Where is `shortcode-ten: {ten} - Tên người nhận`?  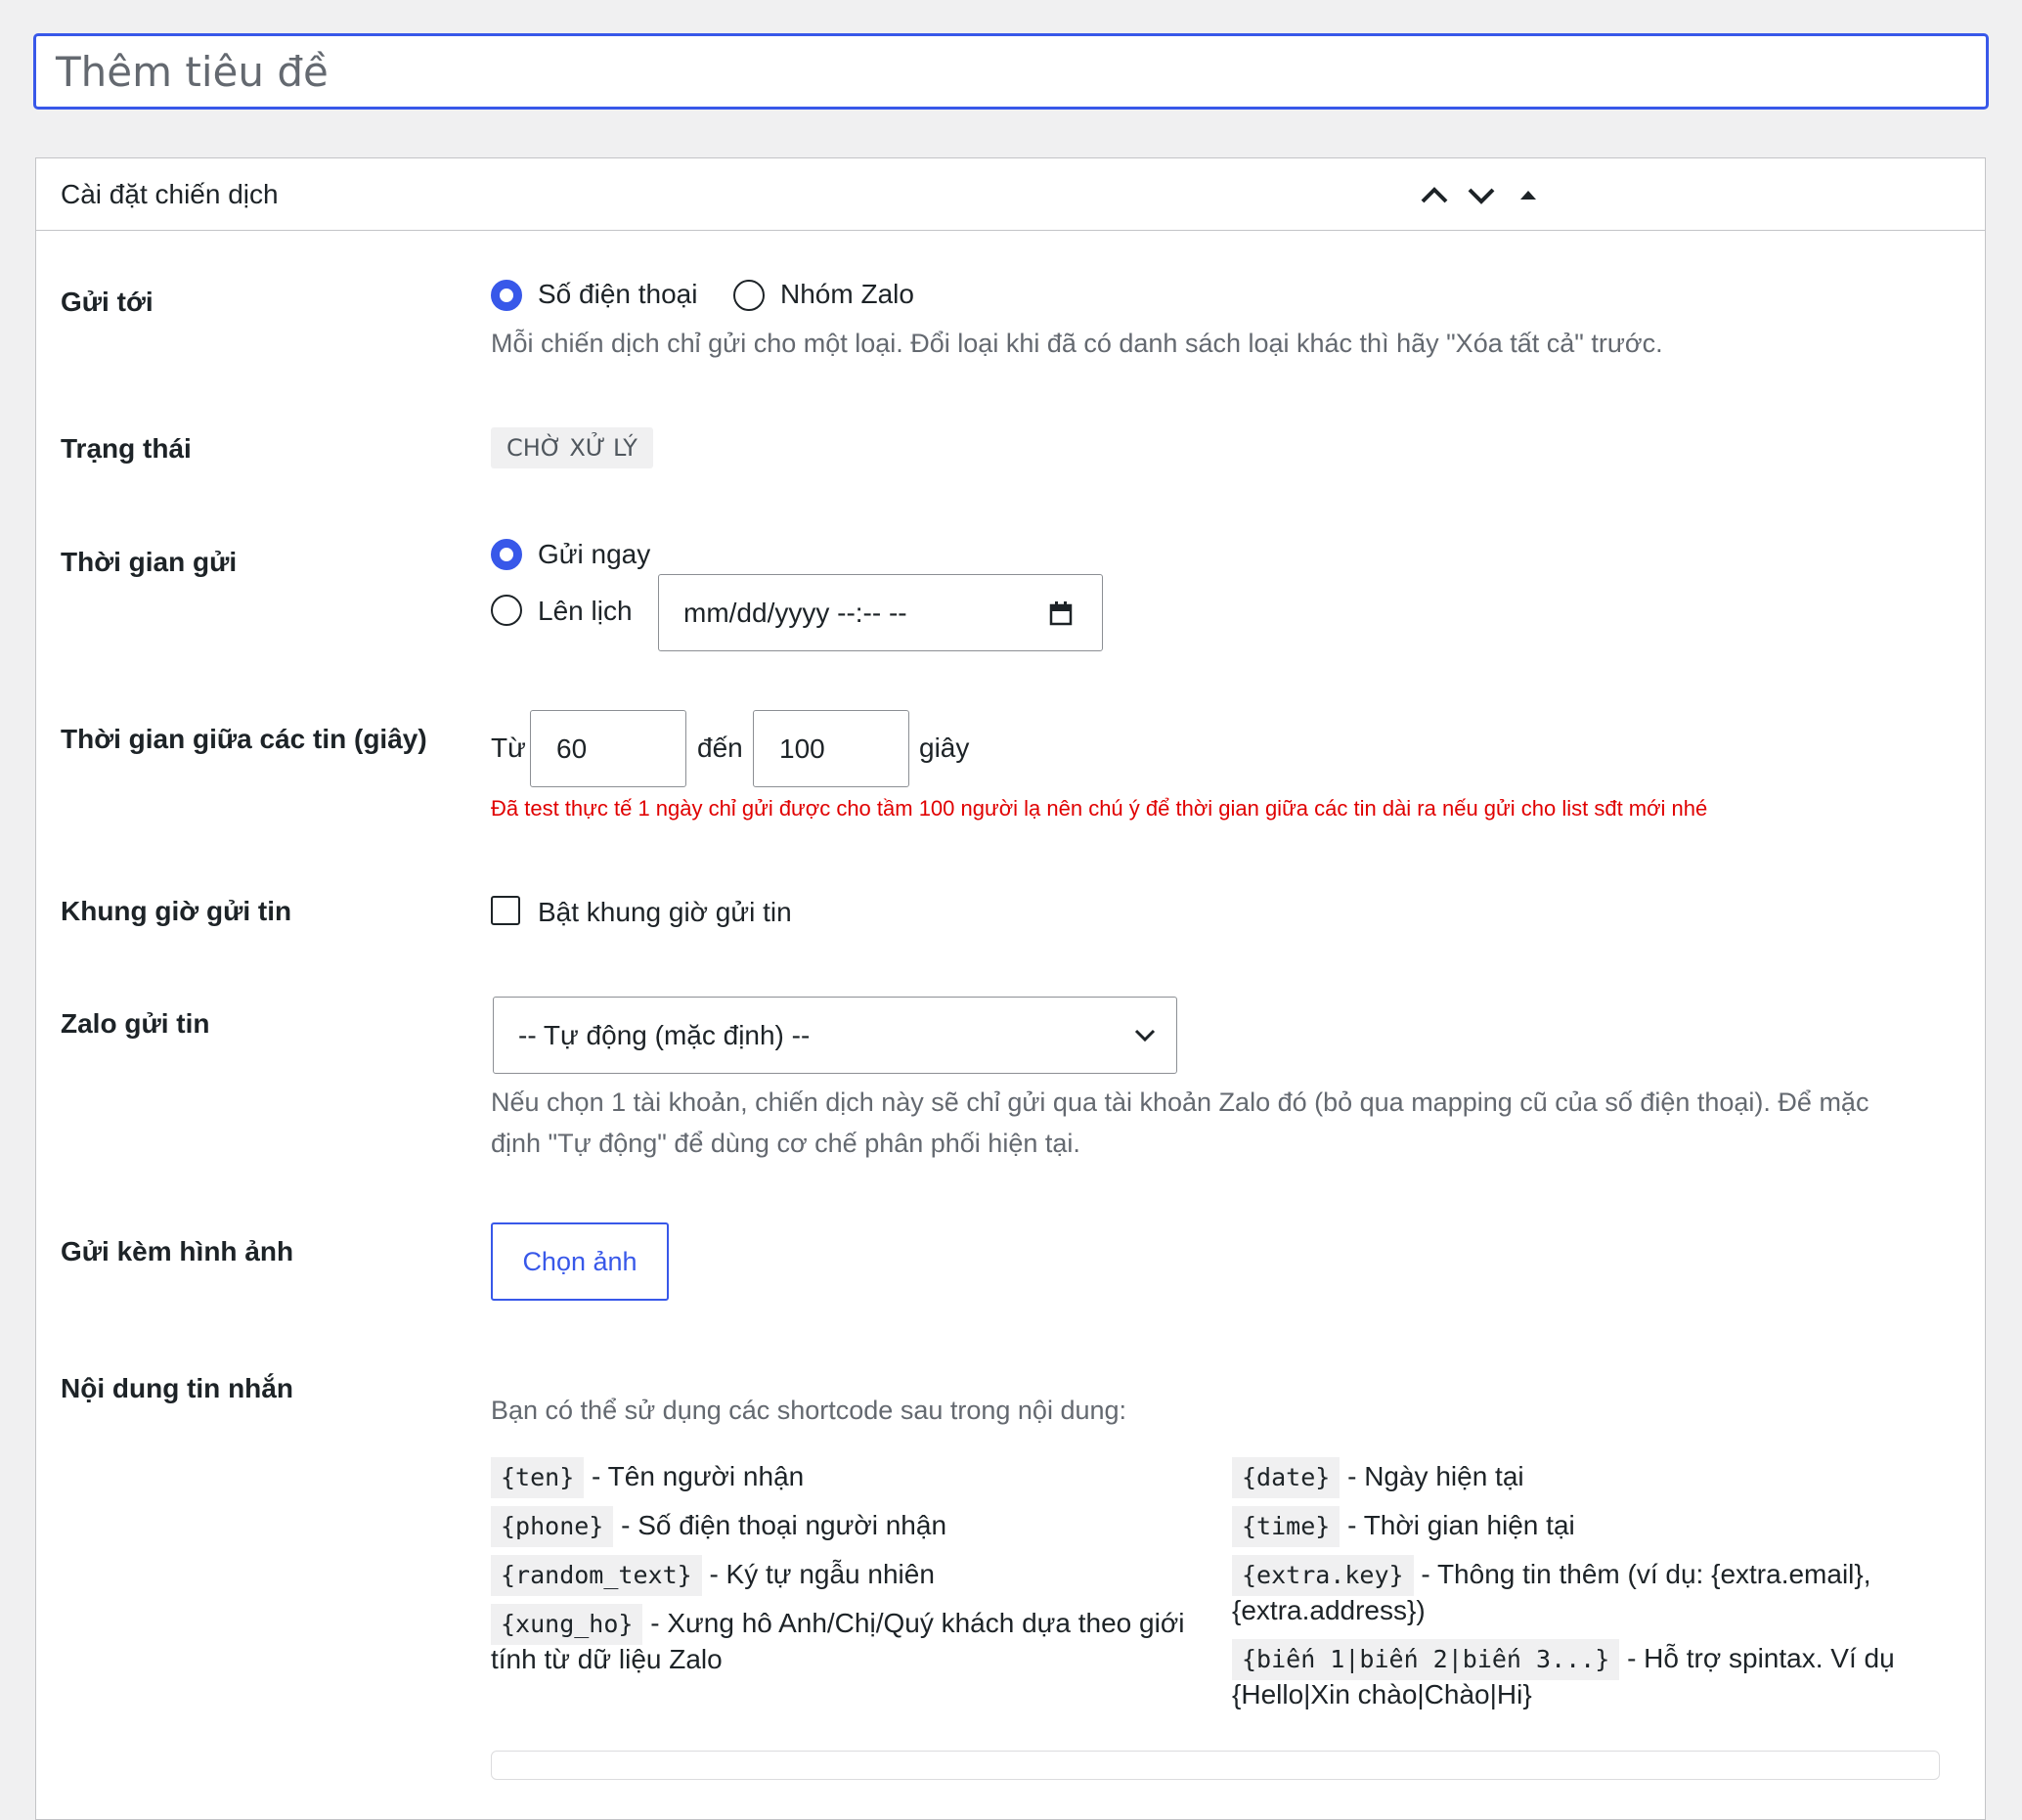
shortcode-ten: {ten} - Tên người nhận is located at coordinates (647, 1477).